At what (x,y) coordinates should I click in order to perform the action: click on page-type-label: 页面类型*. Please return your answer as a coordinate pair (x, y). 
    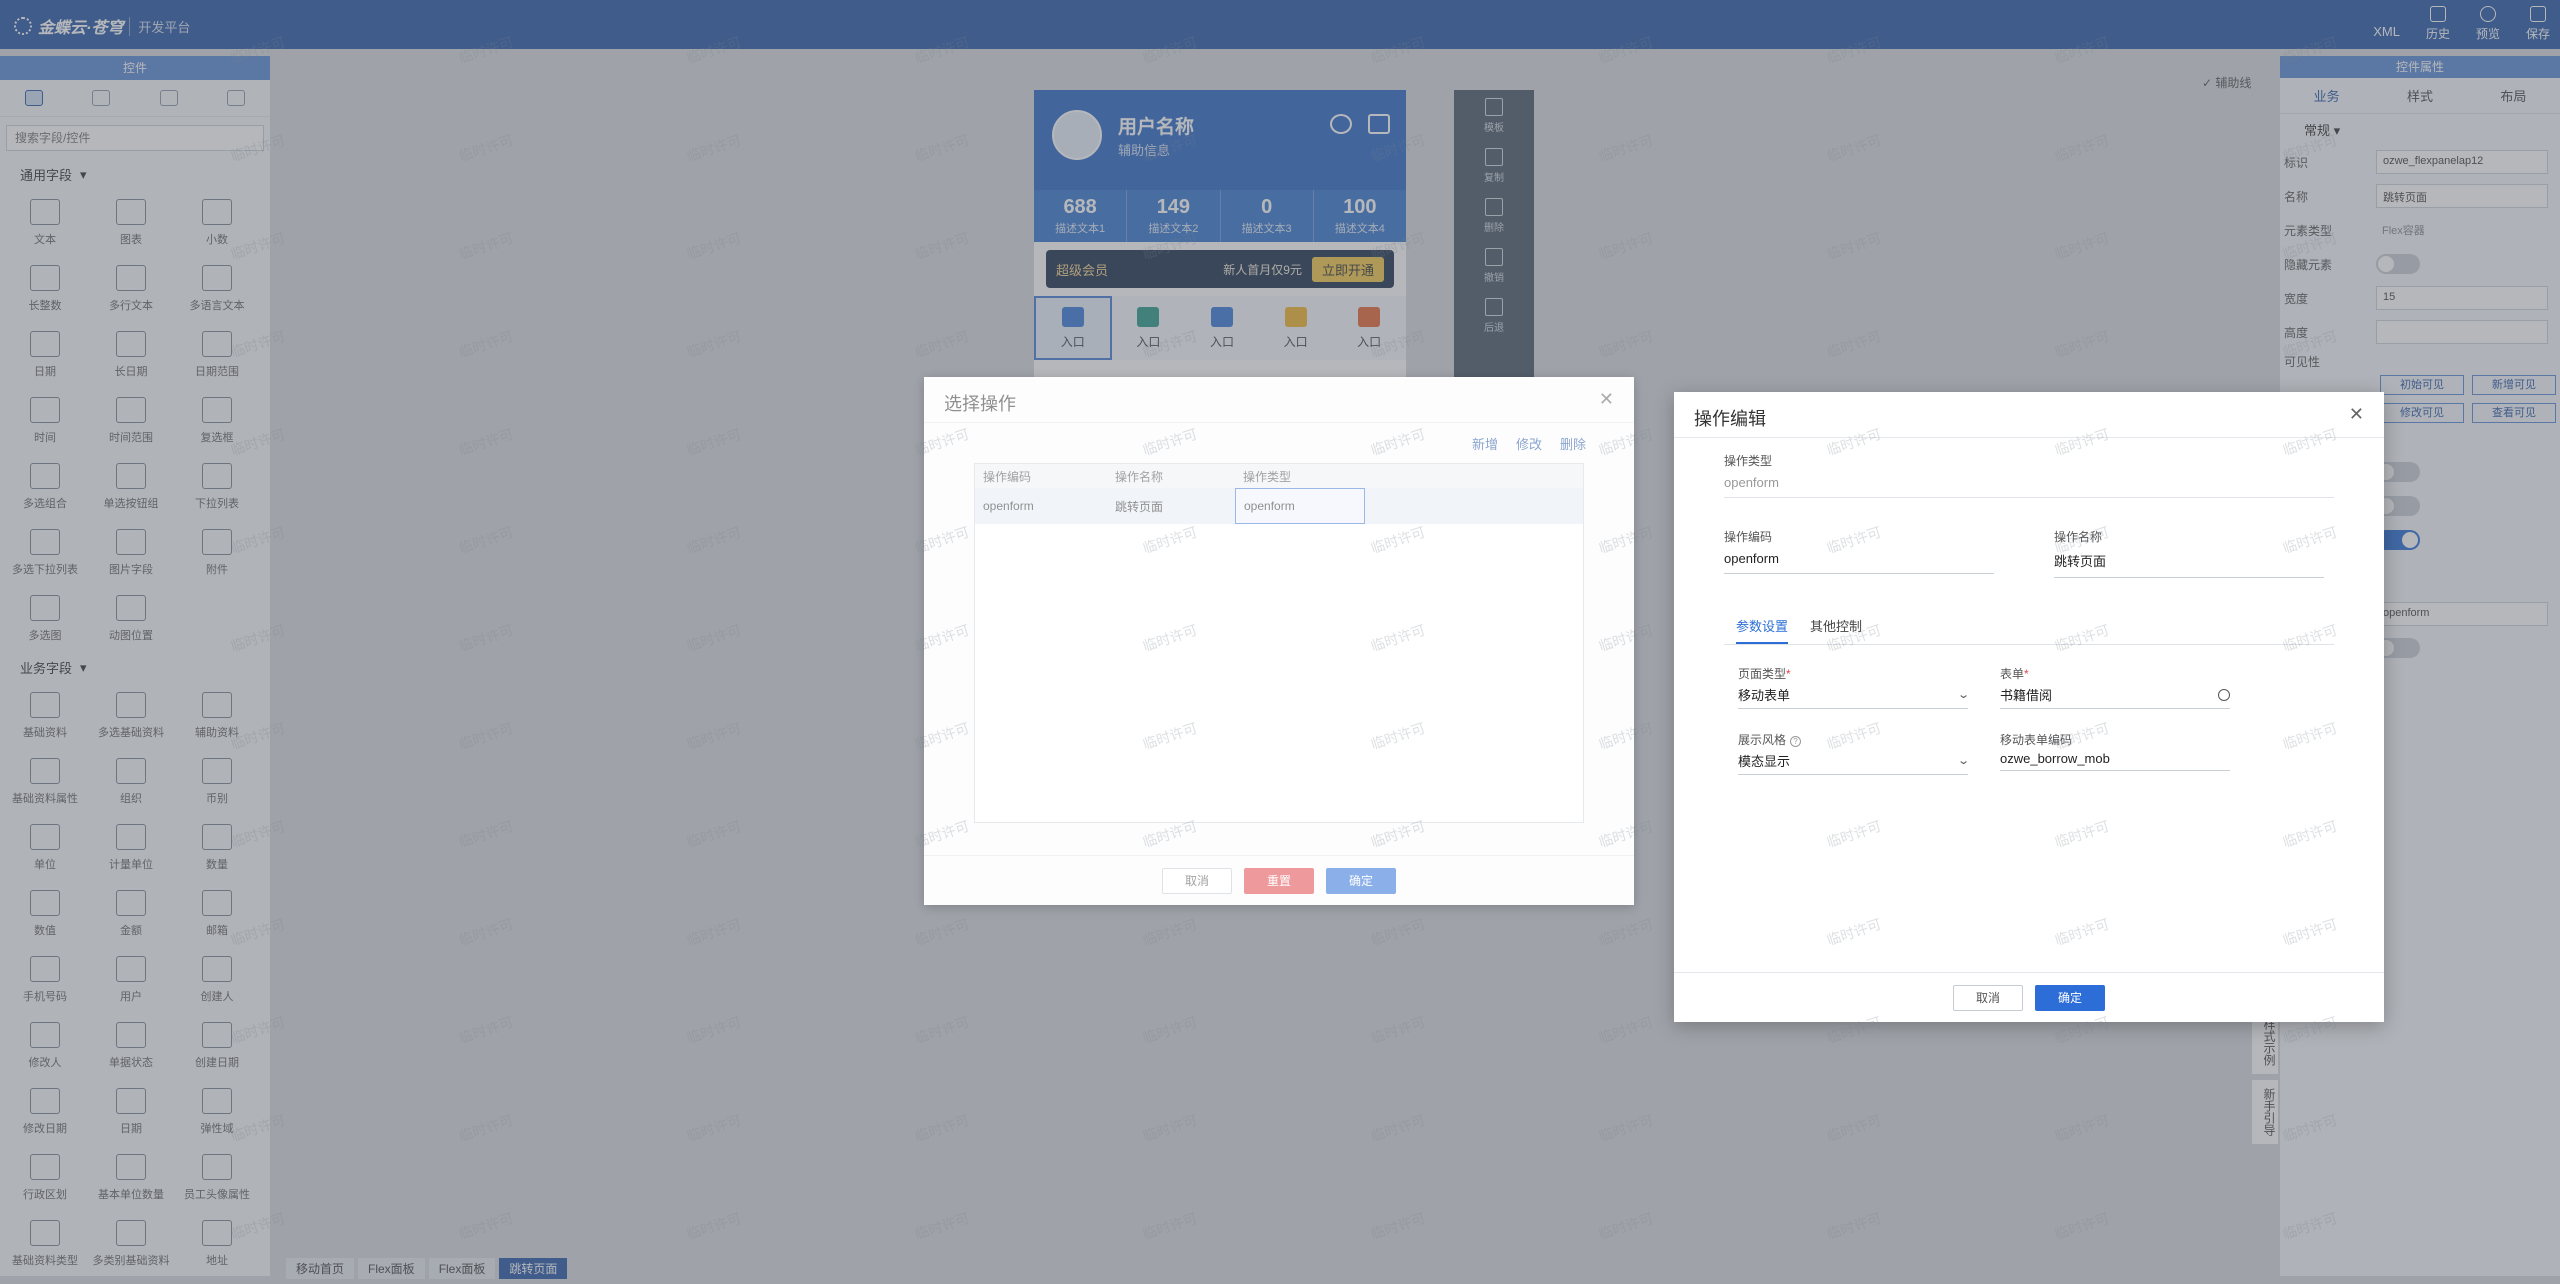
    Looking at the image, I should click on (1853, 673).